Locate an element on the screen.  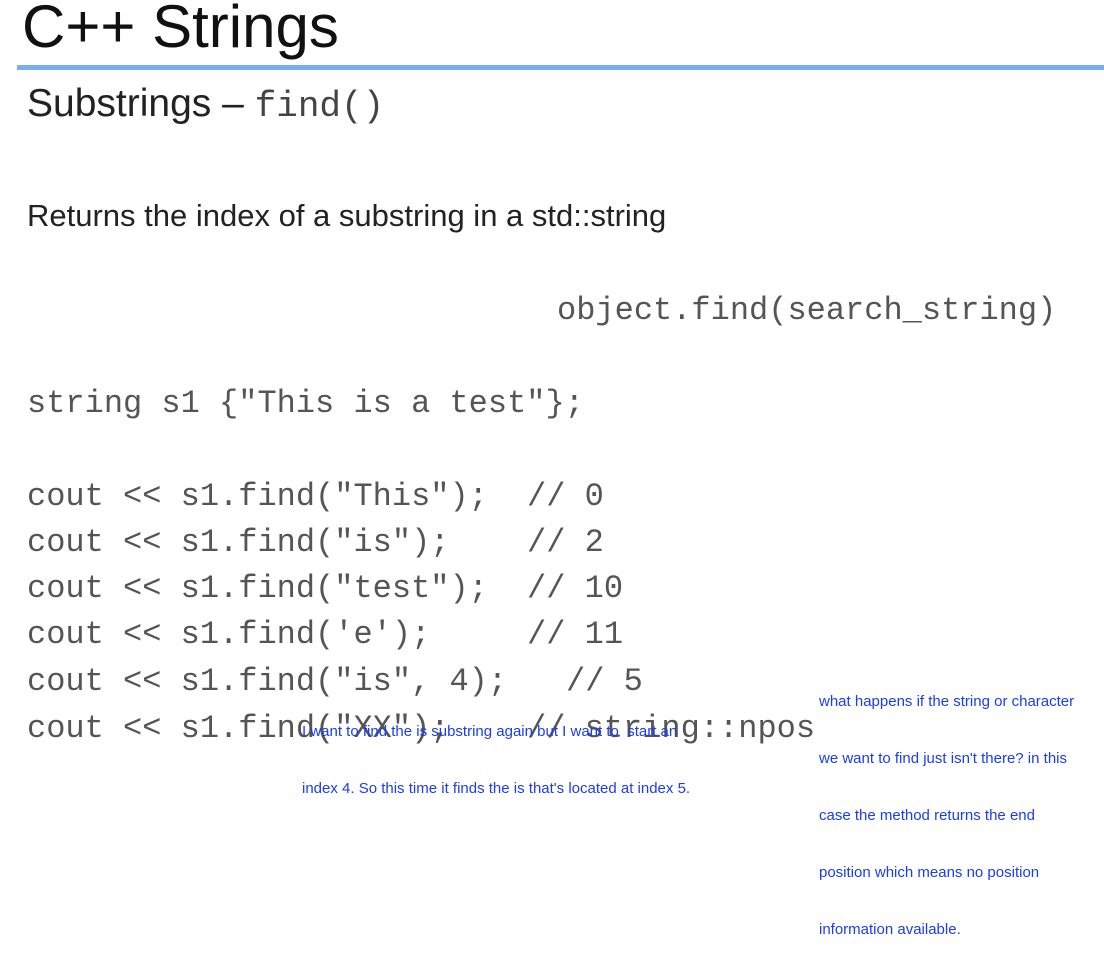
code-comment: // 2 is located at coordinates (565, 542).